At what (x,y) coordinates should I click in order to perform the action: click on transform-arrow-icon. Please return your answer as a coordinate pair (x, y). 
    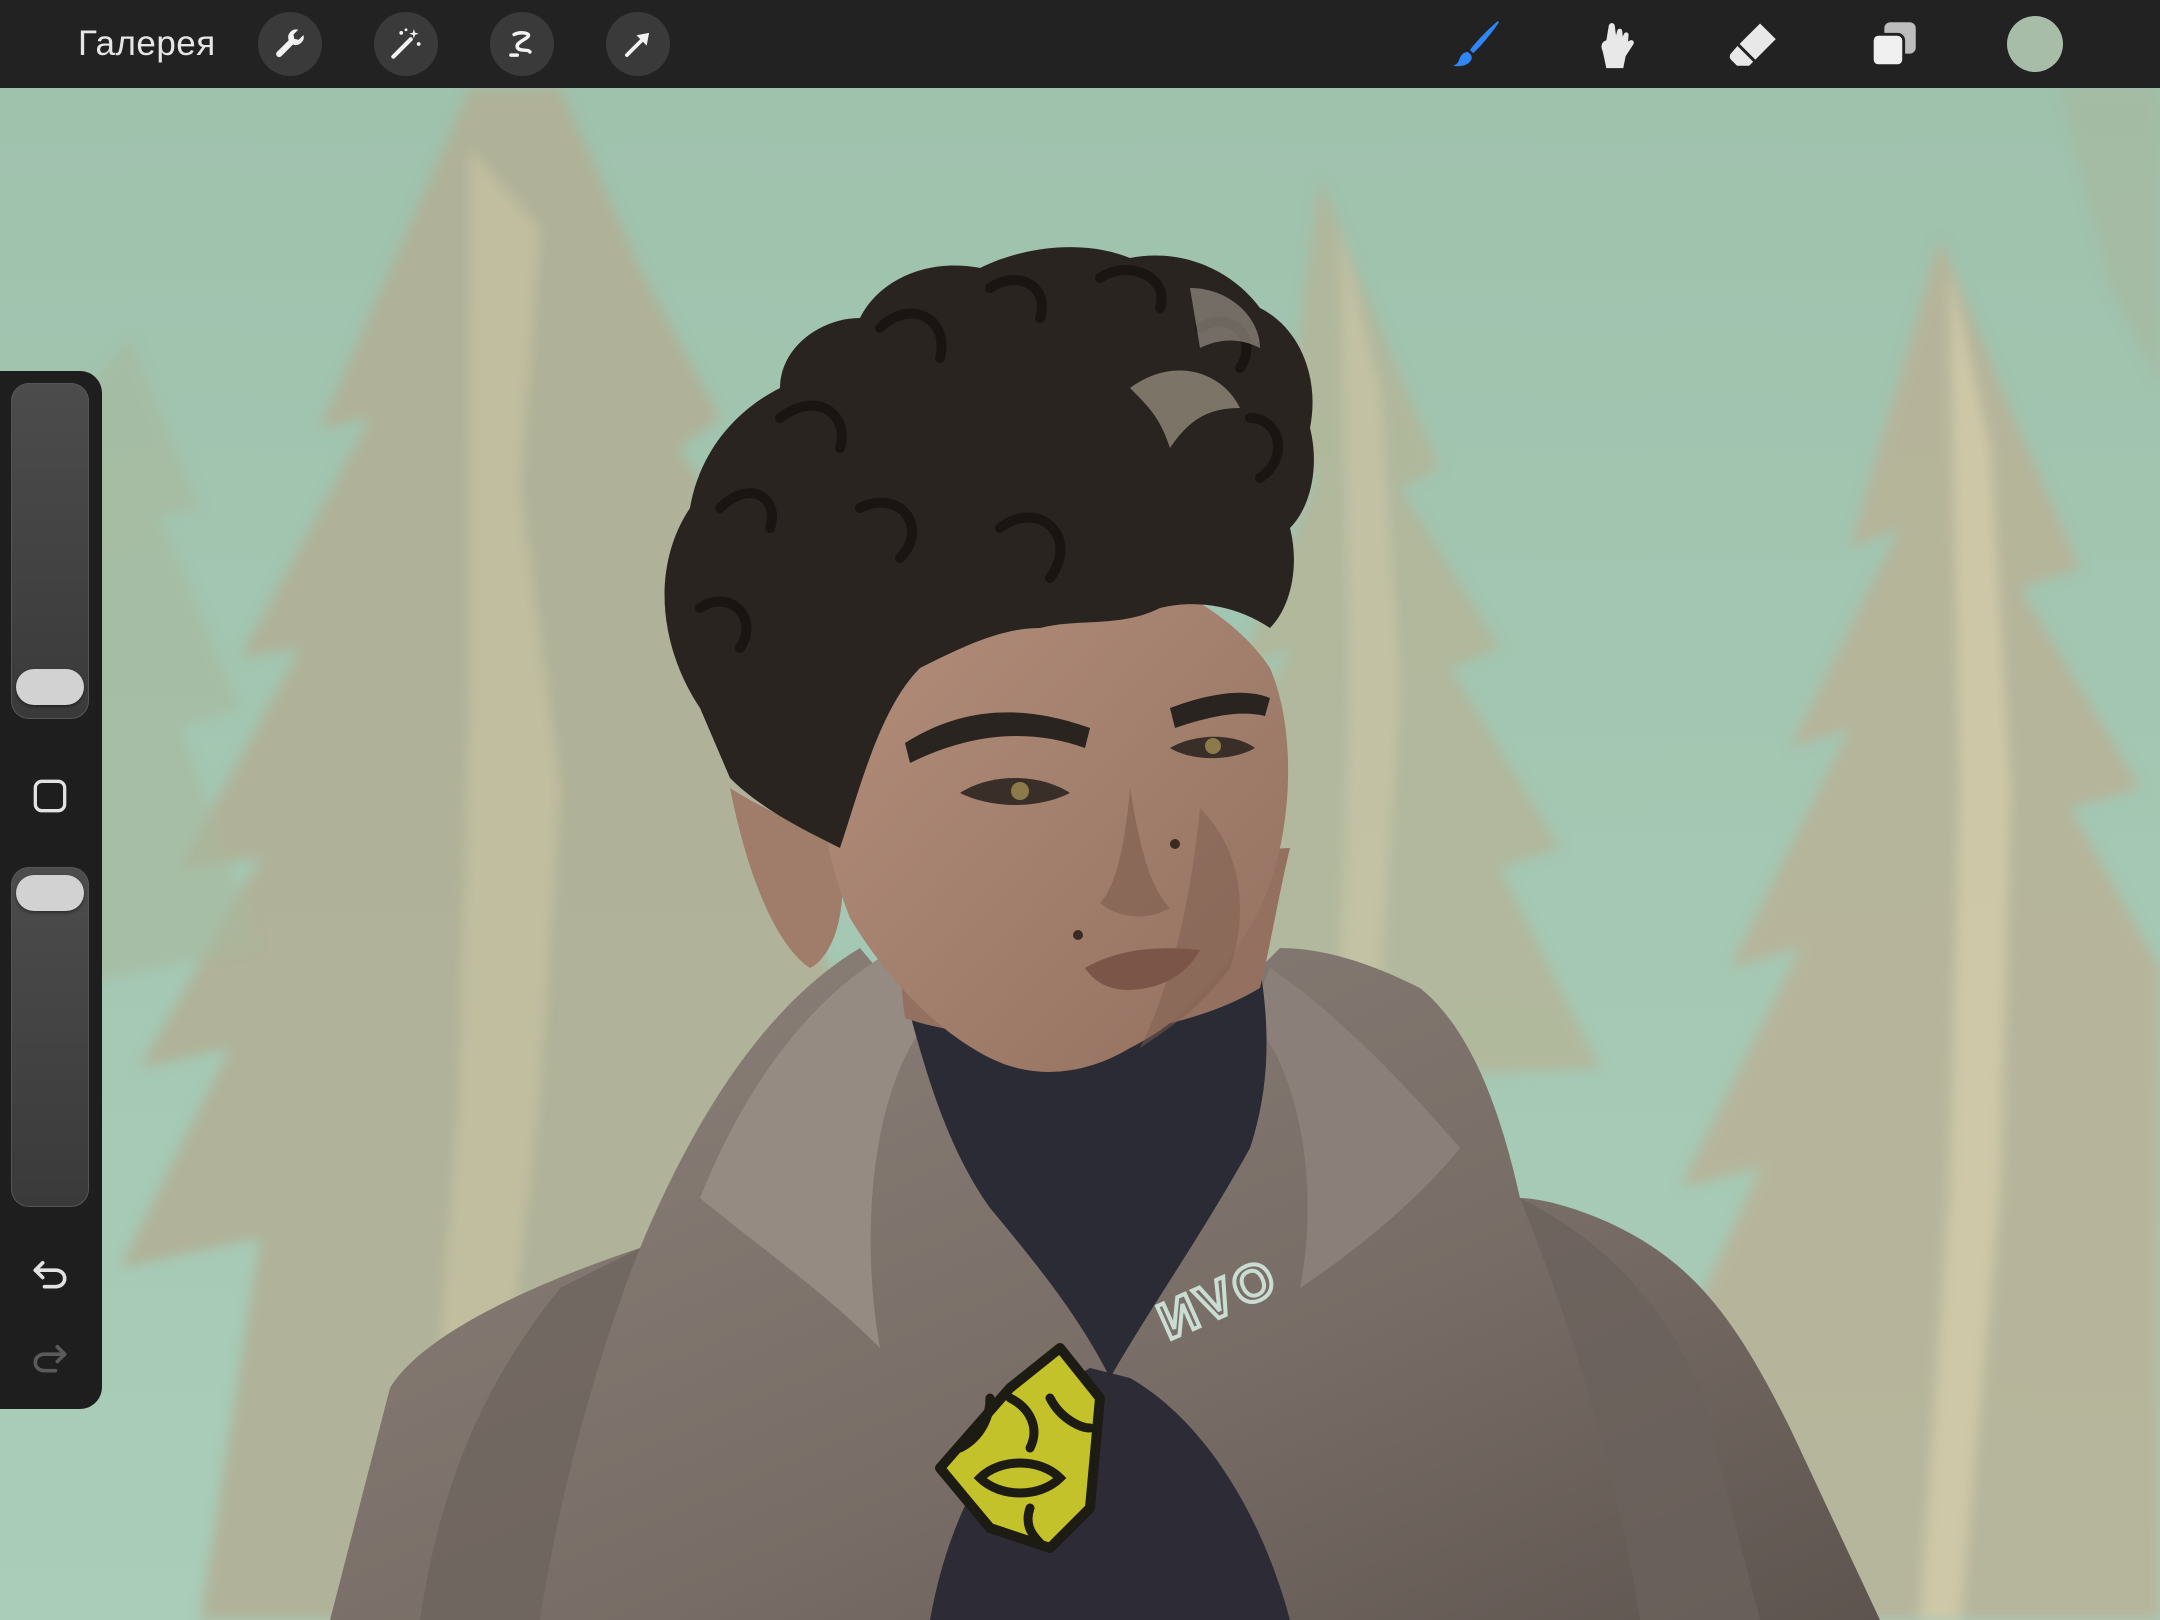
    Looking at the image, I should click on (637, 44).